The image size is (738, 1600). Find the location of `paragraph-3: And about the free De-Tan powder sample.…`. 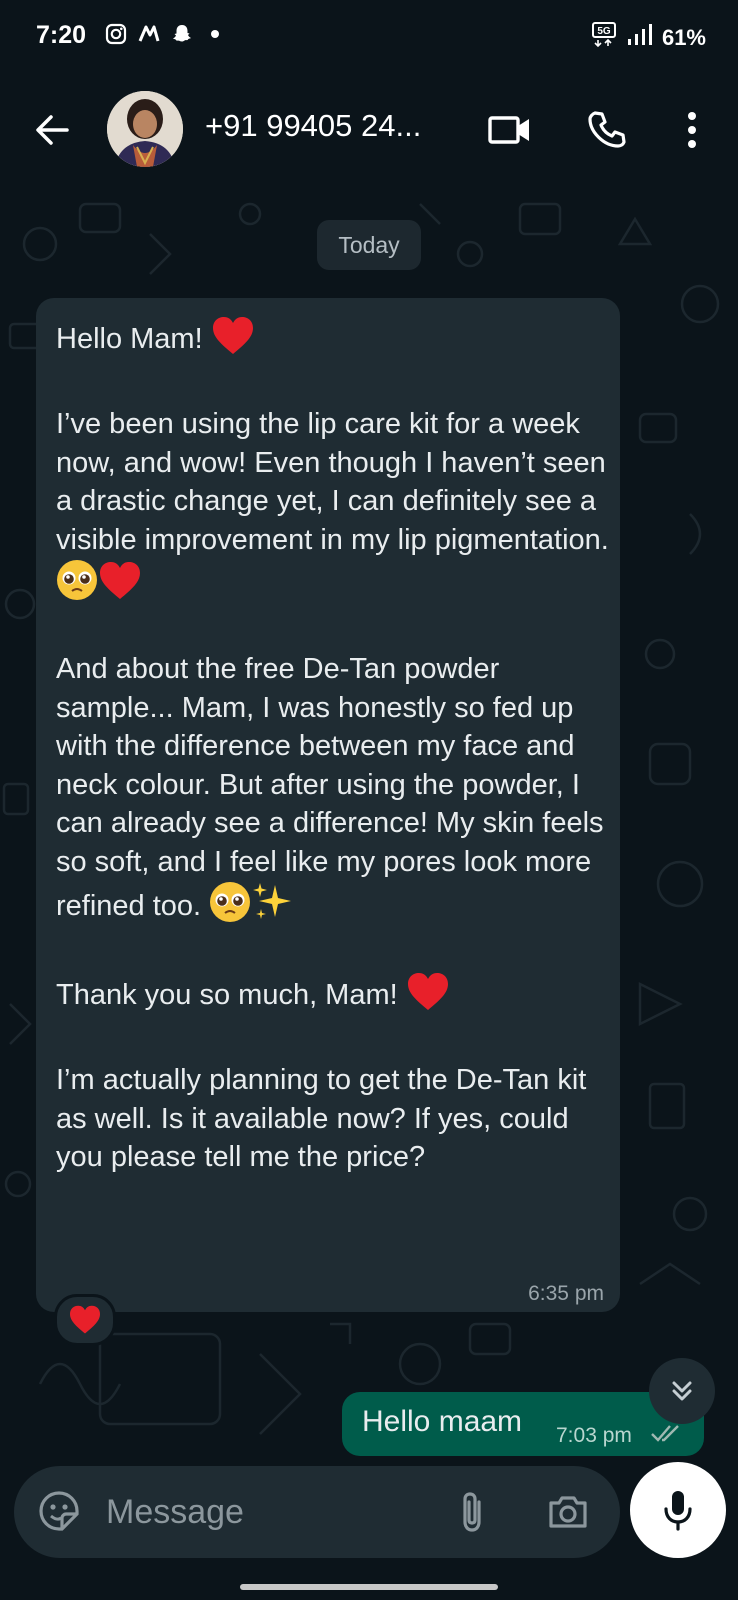

paragraph-3: And about the free De-Tan powder sample.… is located at coordinates (334, 787).